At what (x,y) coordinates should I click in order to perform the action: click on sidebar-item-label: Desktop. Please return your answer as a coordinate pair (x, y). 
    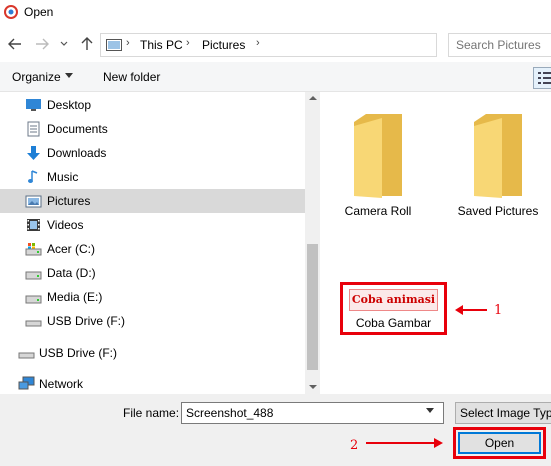
    Looking at the image, I should click on (69, 105).